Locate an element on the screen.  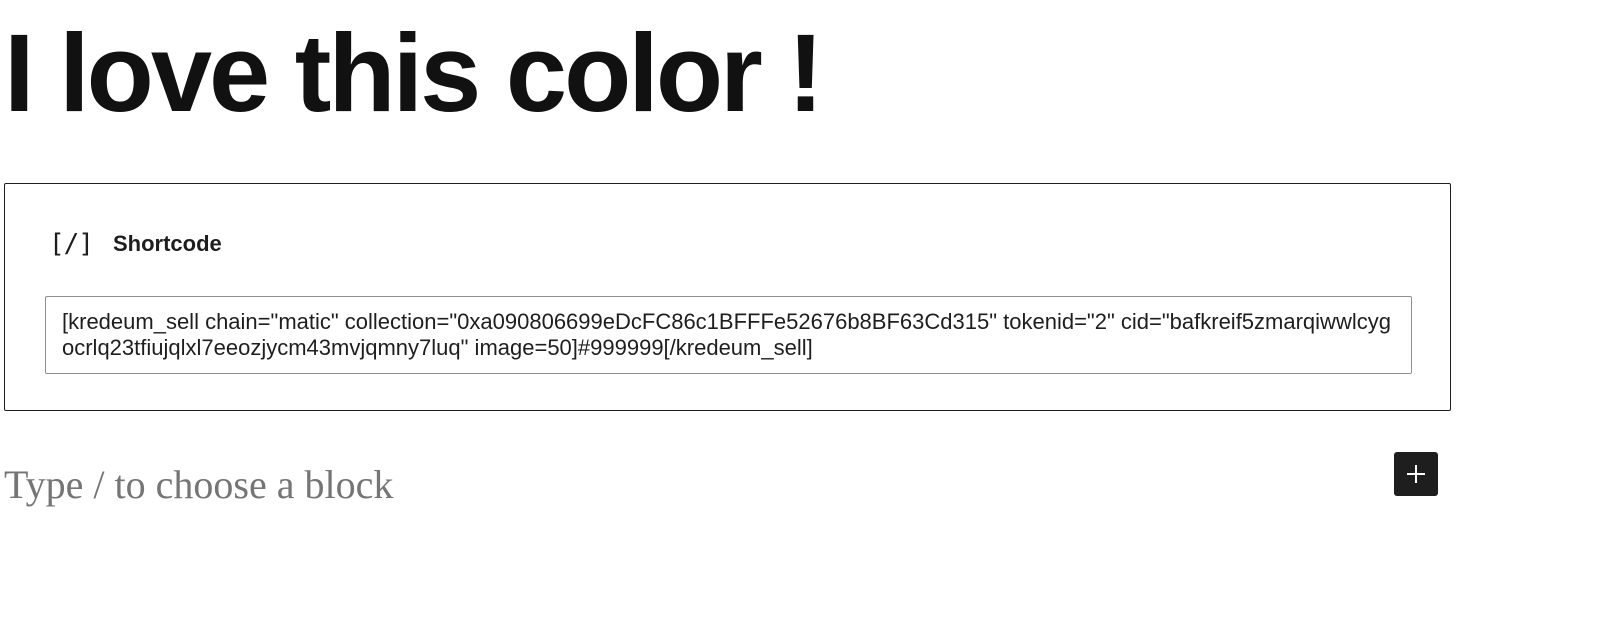
post-title: I love this color ! is located at coordinates (414, 74).